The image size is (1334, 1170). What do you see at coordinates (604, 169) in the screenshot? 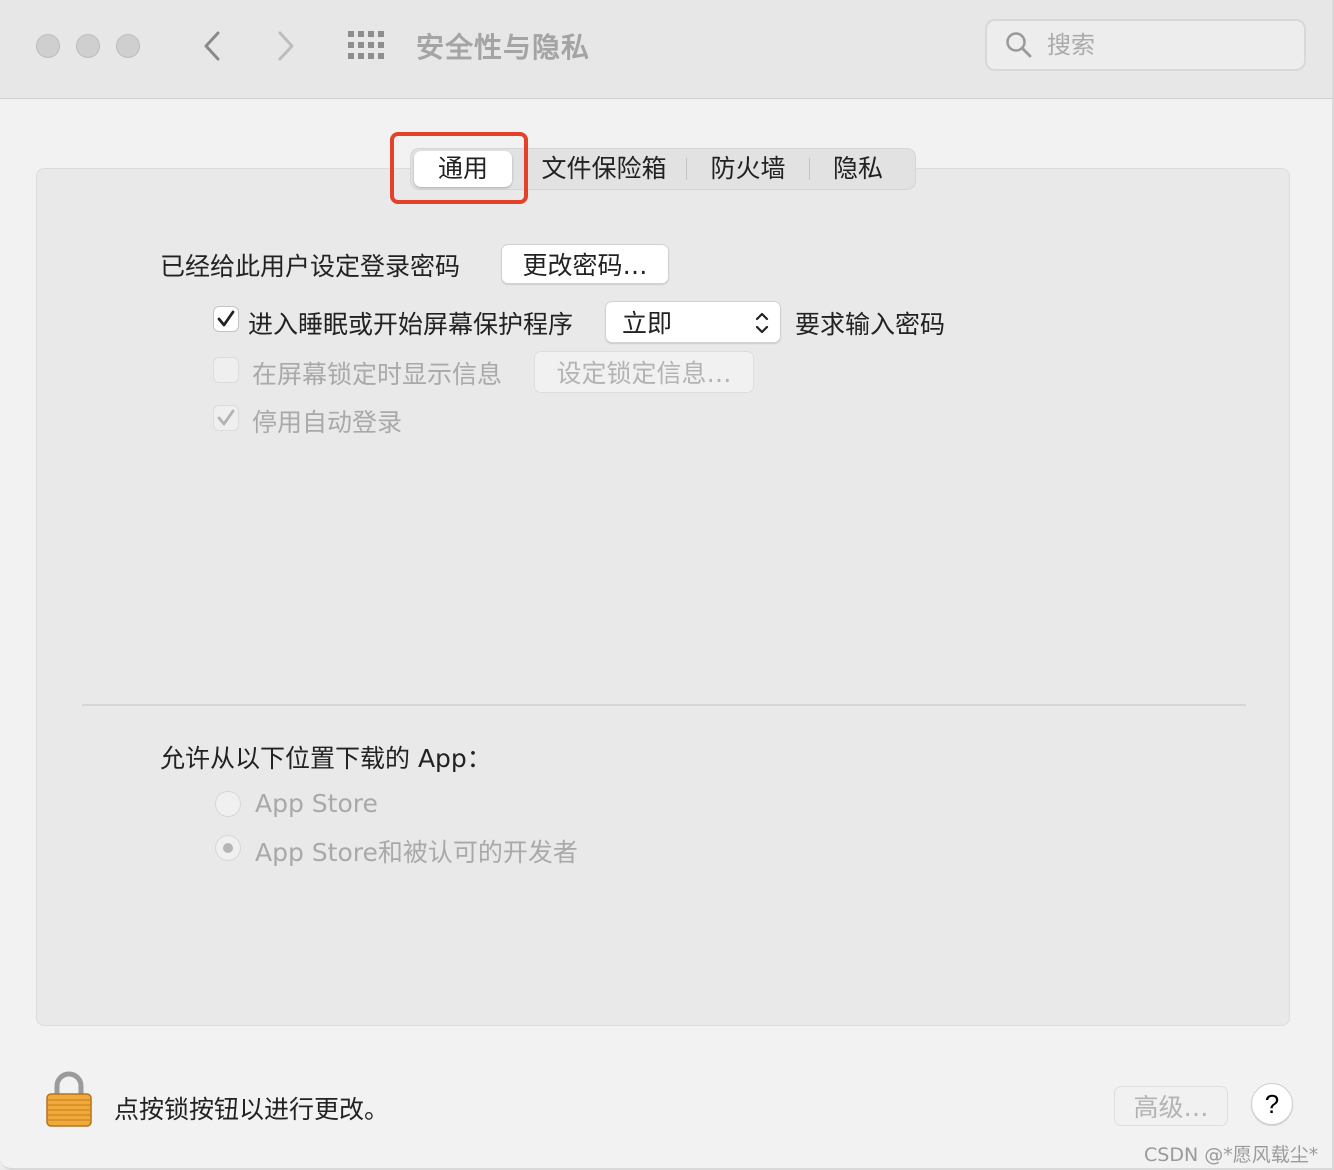
I see `tab-filevault: 文件保险箱` at bounding box center [604, 169].